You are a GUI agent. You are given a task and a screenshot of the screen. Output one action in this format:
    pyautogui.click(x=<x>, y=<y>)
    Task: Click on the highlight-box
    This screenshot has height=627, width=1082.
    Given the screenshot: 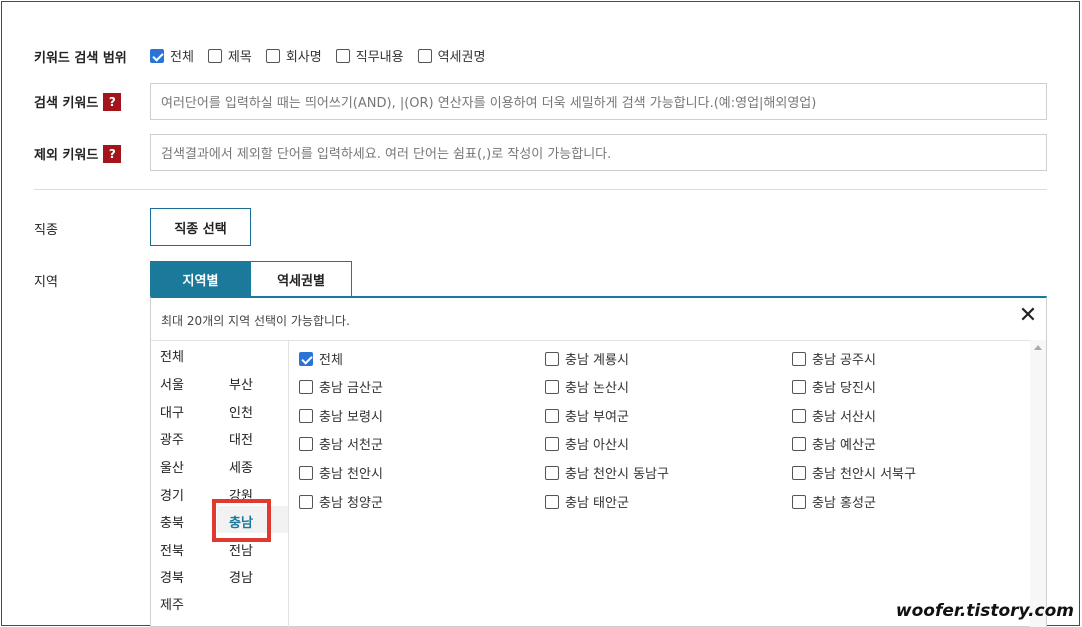 What is the action you would take?
    pyautogui.click(x=241, y=520)
    